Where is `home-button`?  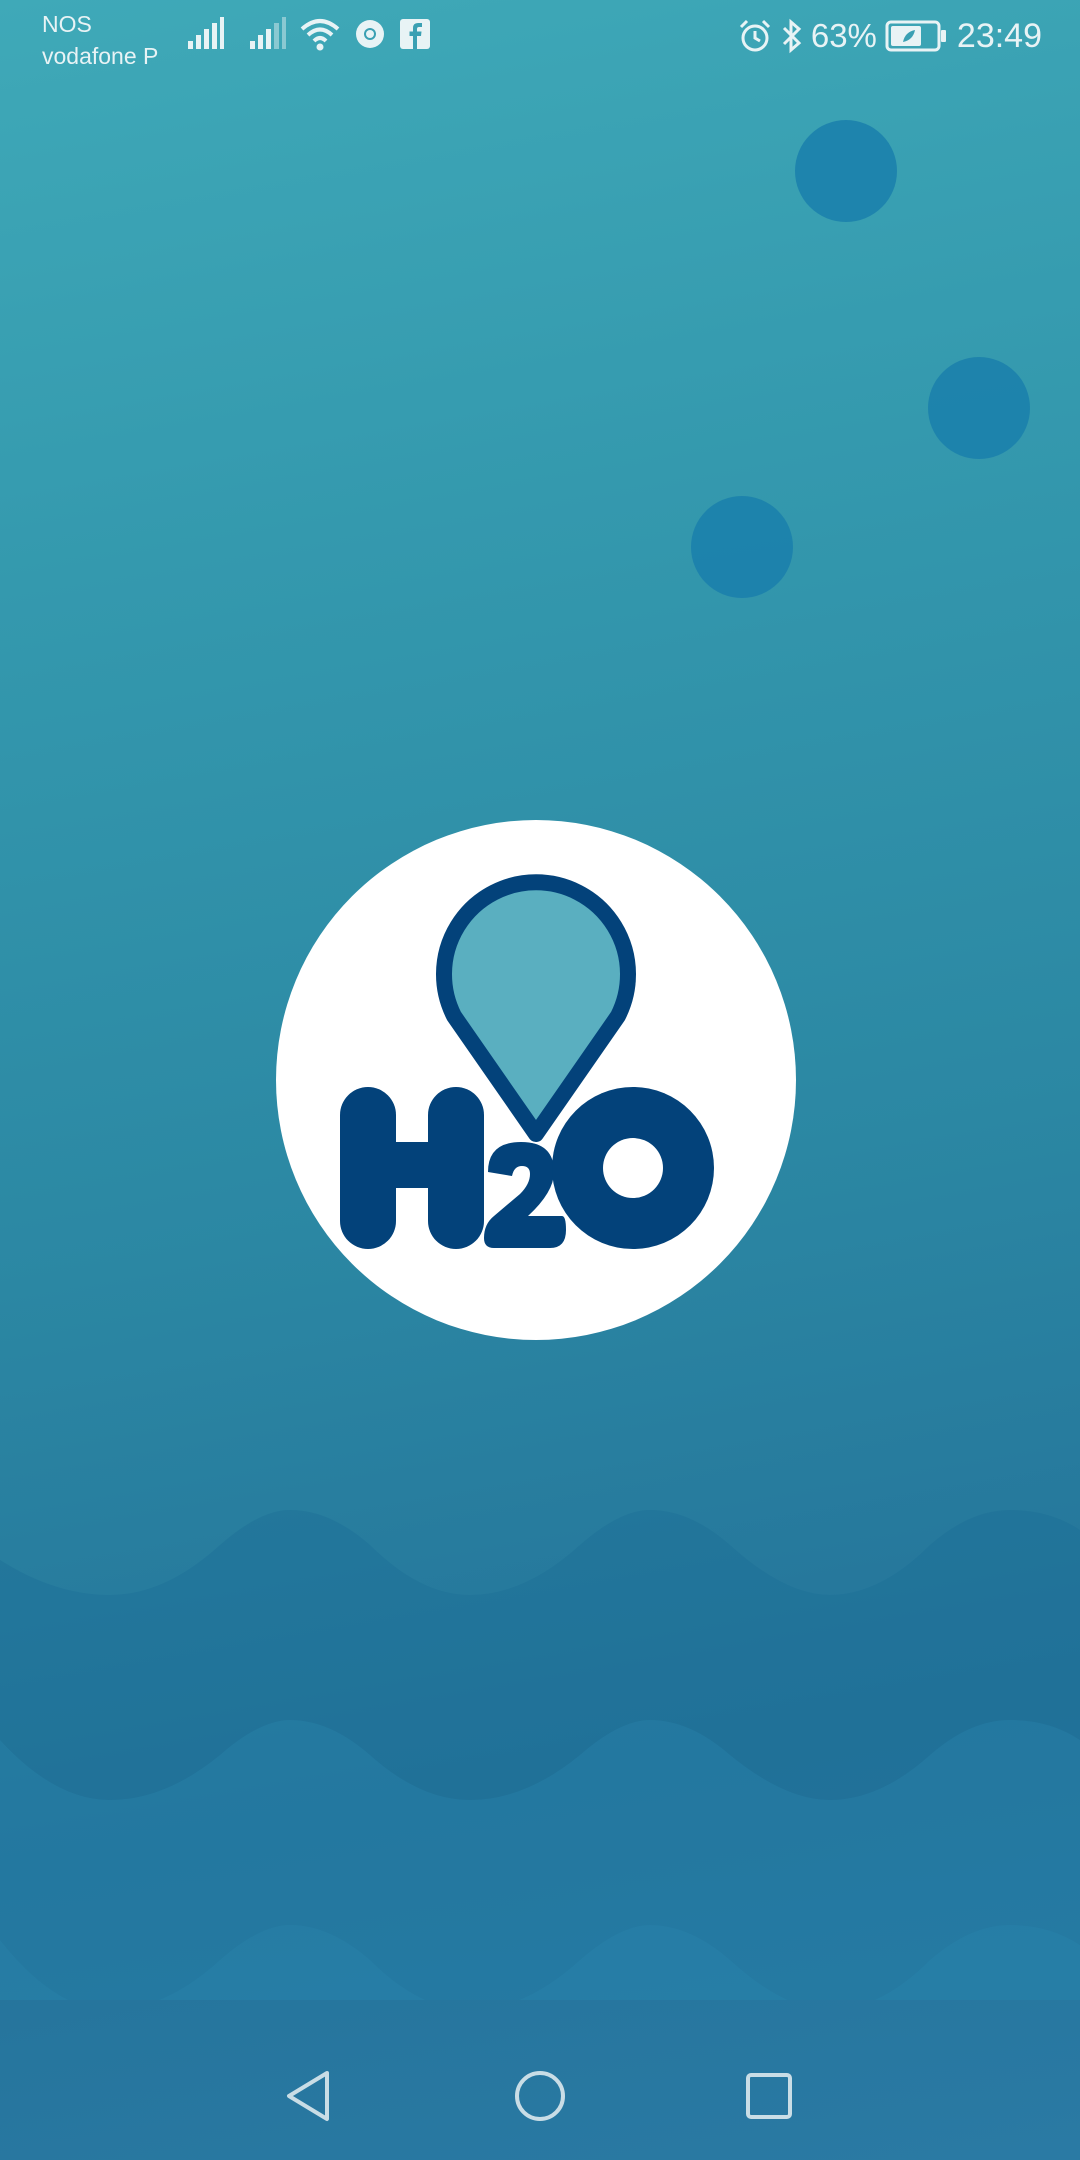 home-button is located at coordinates (540, 2096).